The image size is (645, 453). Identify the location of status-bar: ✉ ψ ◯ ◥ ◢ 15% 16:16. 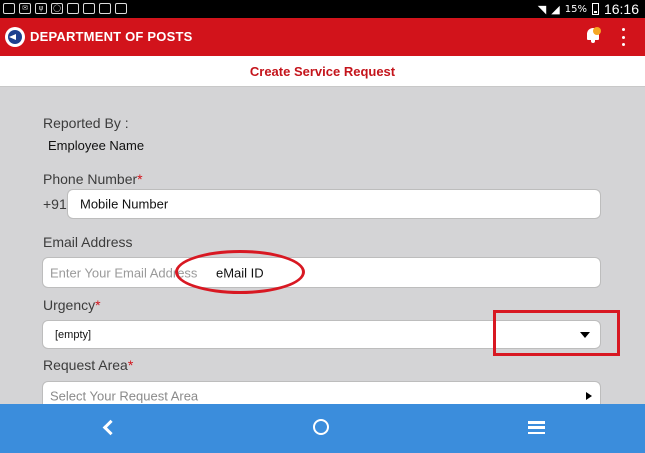
(322, 9).